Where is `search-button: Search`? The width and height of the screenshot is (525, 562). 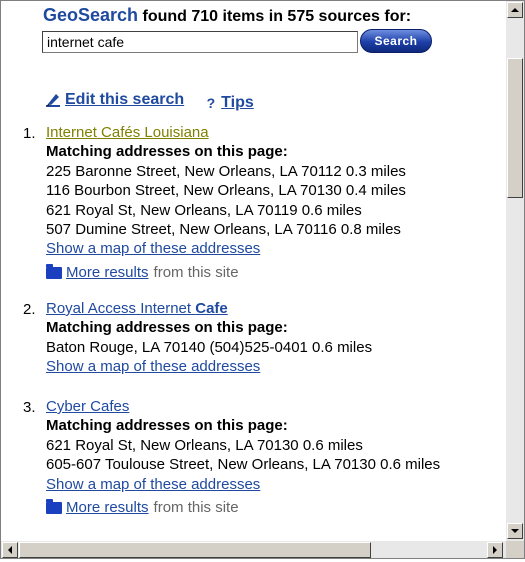 search-button: Search is located at coordinates (396, 41).